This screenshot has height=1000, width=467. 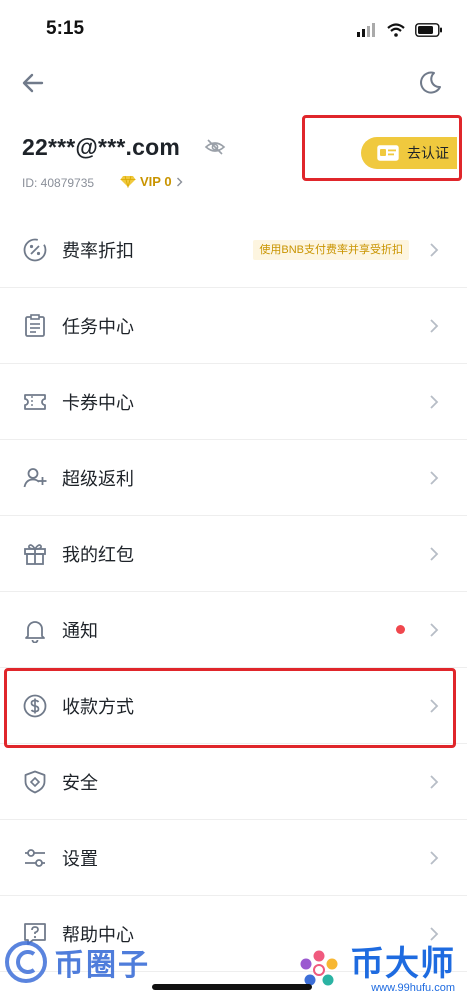 What do you see at coordinates (233, 250) in the screenshot?
I see `menu-item-fee-discount: 费率折扣 使用BNB支付费率并享受折扣` at bounding box center [233, 250].